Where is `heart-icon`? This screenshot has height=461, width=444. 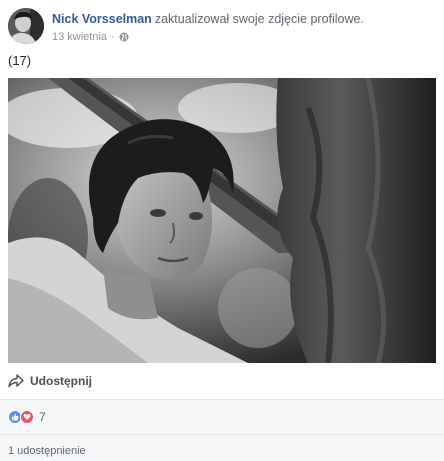
heart-icon is located at coordinates (27, 417).